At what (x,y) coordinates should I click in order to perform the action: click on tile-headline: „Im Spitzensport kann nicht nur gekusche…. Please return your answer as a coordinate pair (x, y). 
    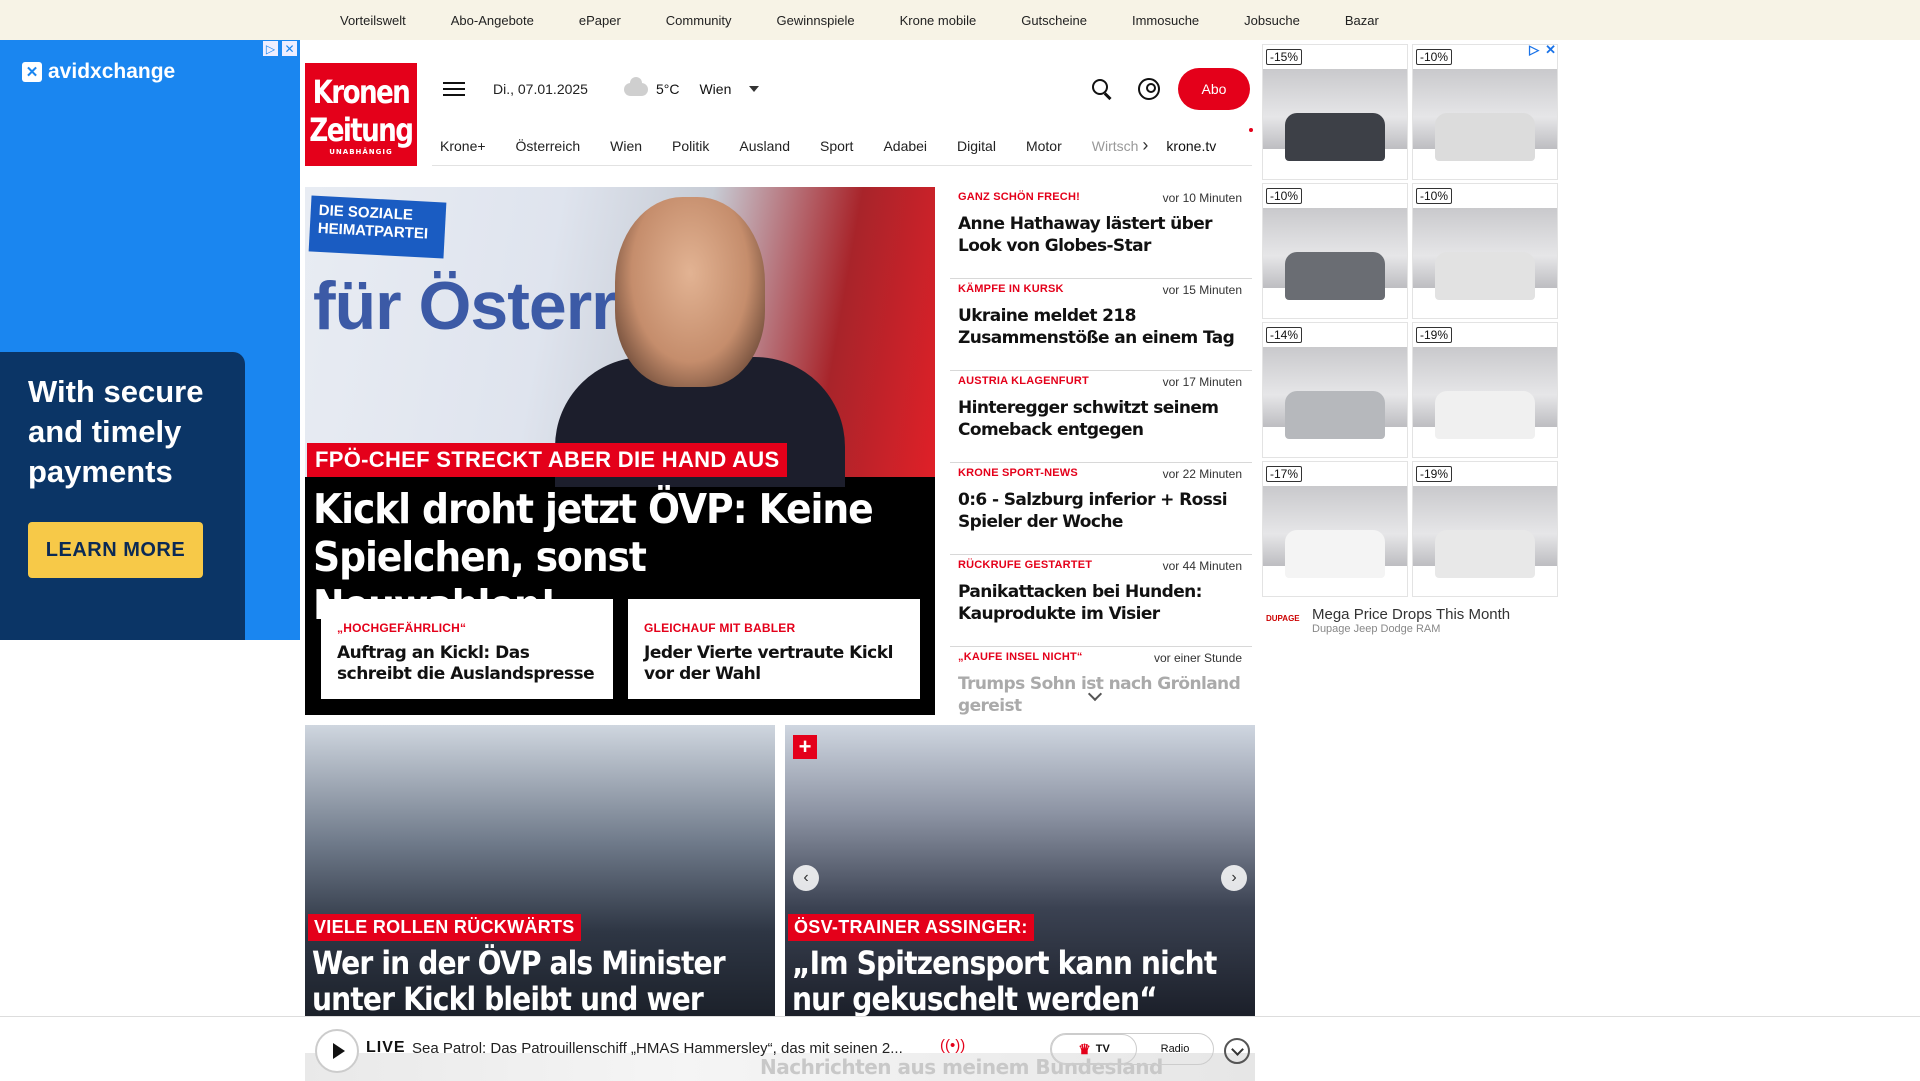
    Looking at the image, I should click on (1004, 981).